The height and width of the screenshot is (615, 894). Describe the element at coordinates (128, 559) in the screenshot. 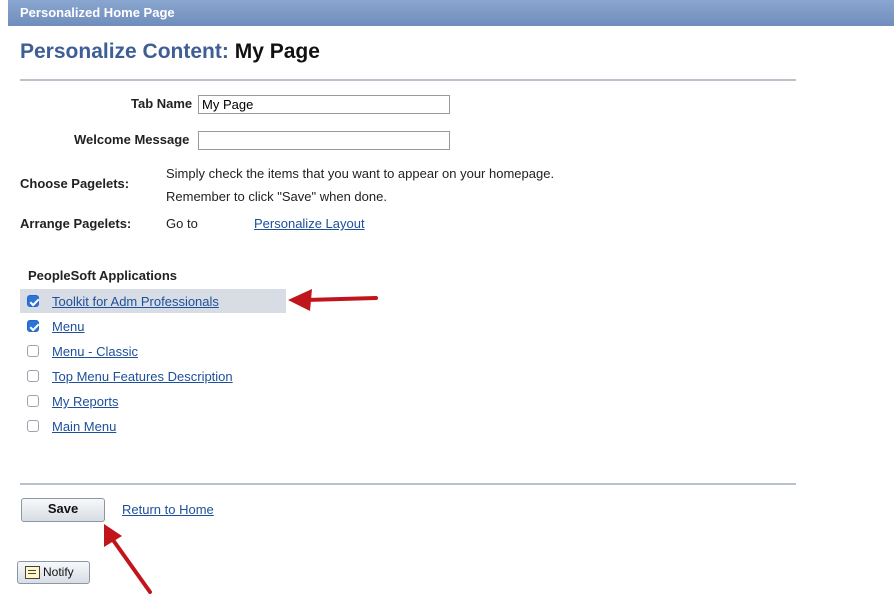

I see `arrow-to-save-icon` at that location.